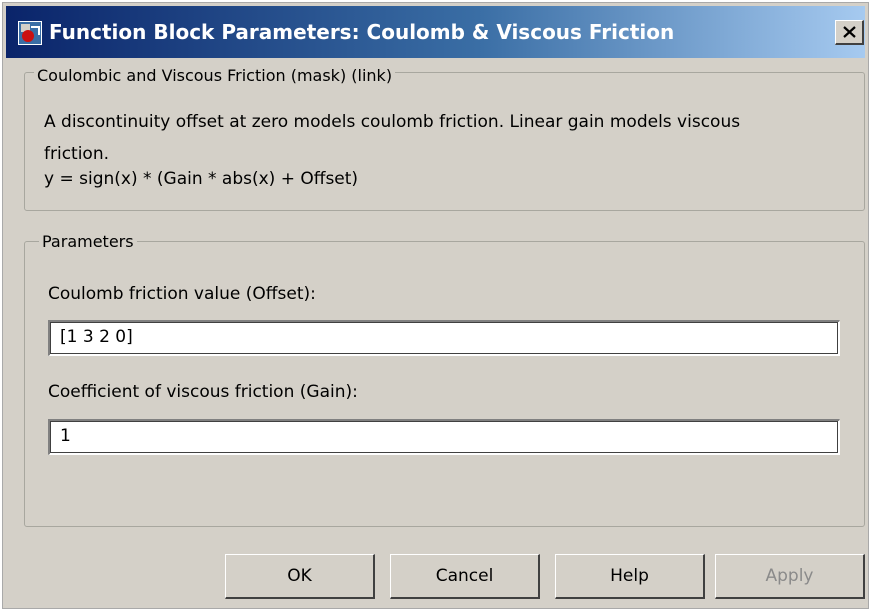 The width and height of the screenshot is (871, 611). I want to click on simulink-block-icon, so click(30, 33).